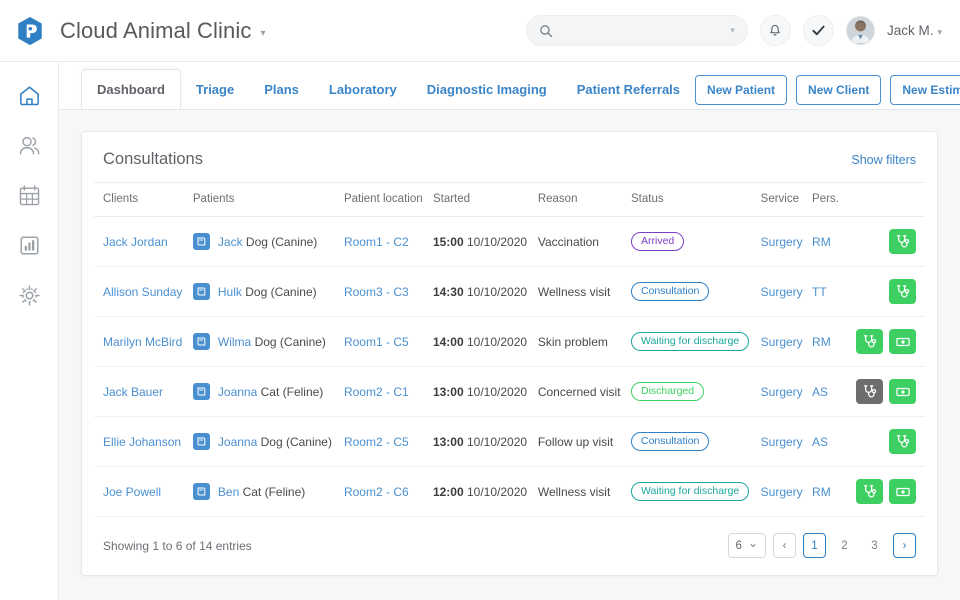 The width and height of the screenshot is (960, 600). I want to click on gear-icon, so click(29, 295).